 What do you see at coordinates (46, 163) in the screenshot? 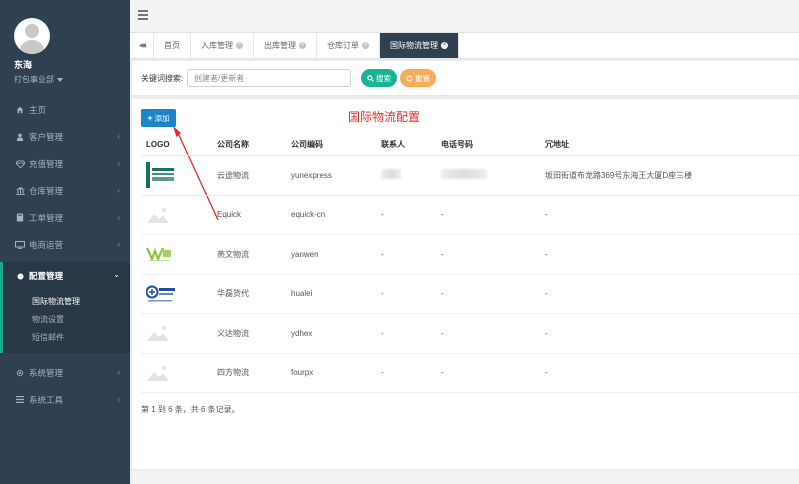
I see `sidebar-item-label: 充值管理` at bounding box center [46, 163].